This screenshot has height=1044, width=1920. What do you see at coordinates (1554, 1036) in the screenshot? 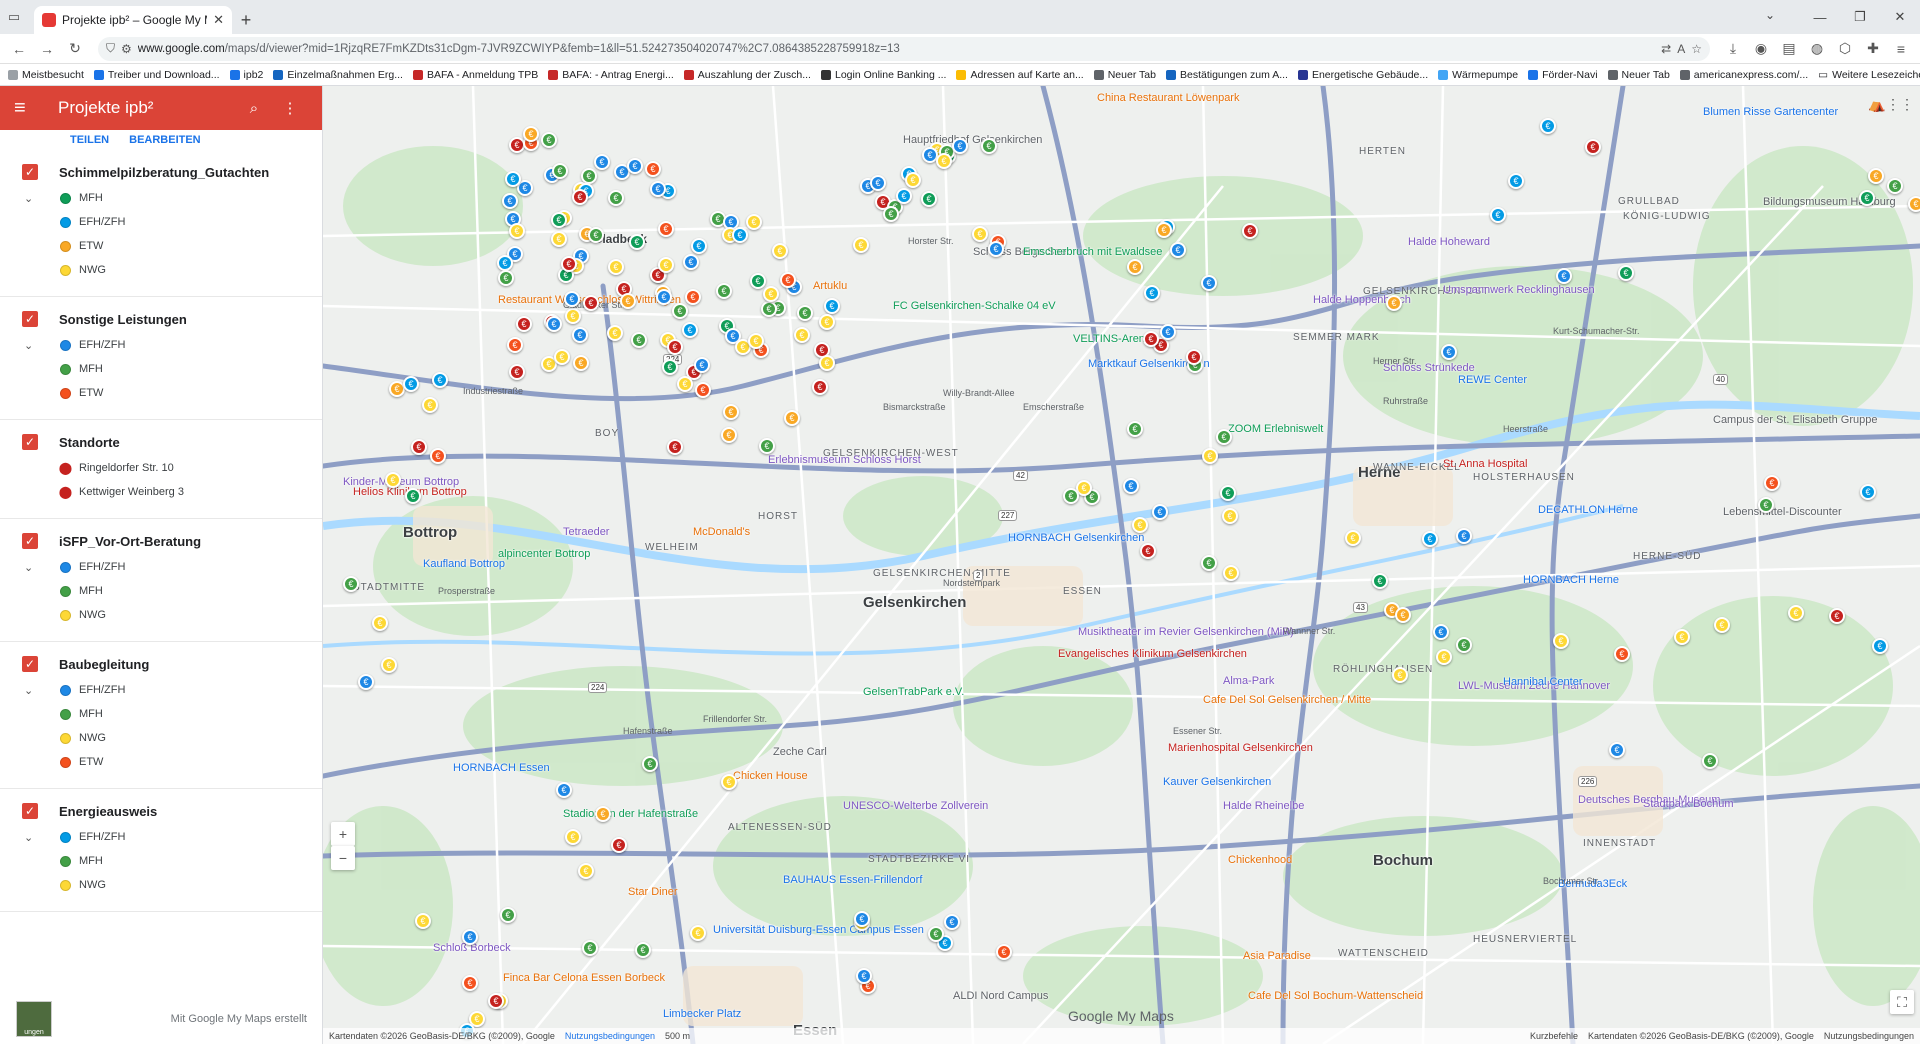
I see `shortcuts-link: Kurzbefehle` at bounding box center [1554, 1036].